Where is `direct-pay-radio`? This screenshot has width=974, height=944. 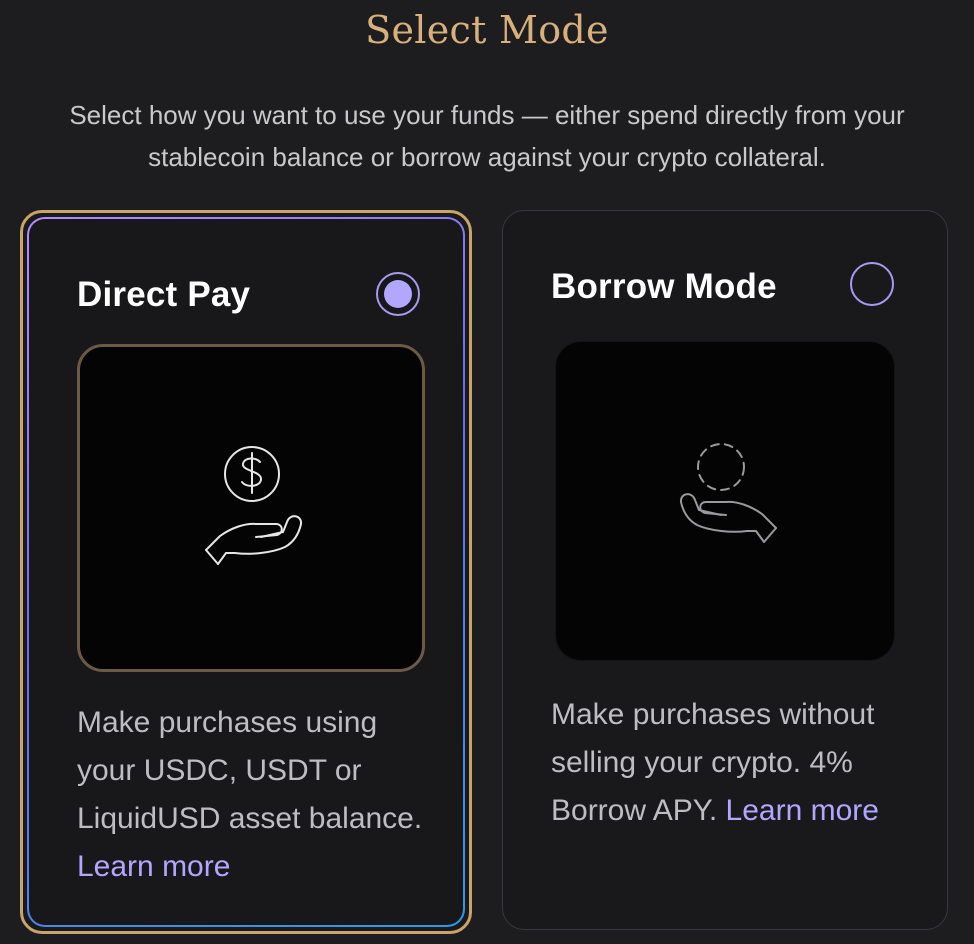 direct-pay-radio is located at coordinates (398, 294).